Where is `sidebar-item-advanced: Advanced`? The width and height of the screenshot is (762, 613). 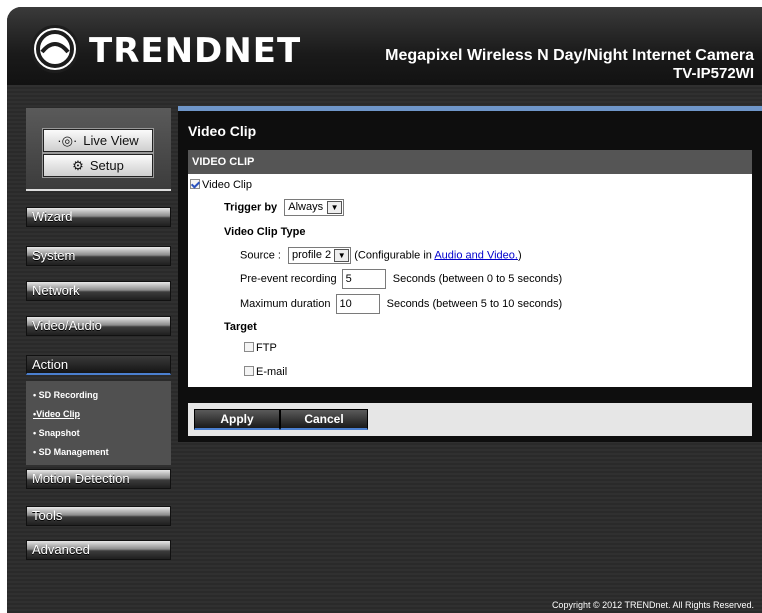 sidebar-item-advanced: Advanced is located at coordinates (98, 550).